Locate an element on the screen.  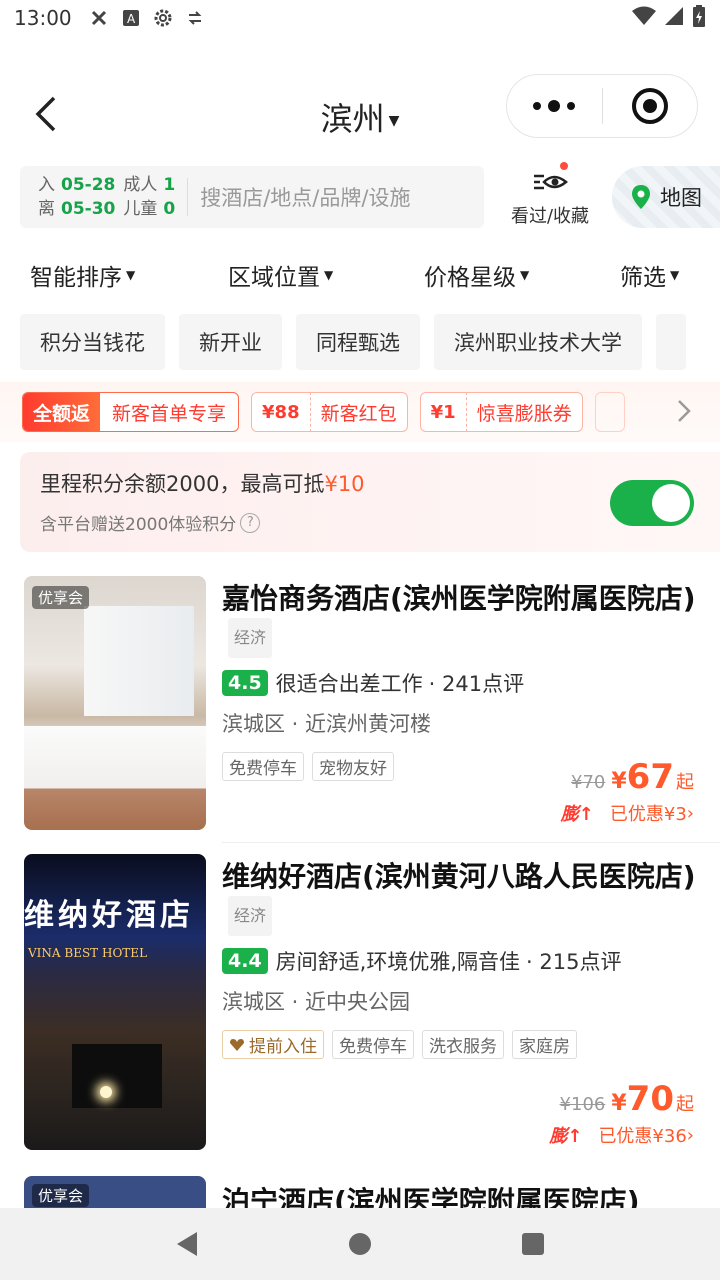
coupon-text: 惊喜膨胀券 is located at coordinates (524, 413).